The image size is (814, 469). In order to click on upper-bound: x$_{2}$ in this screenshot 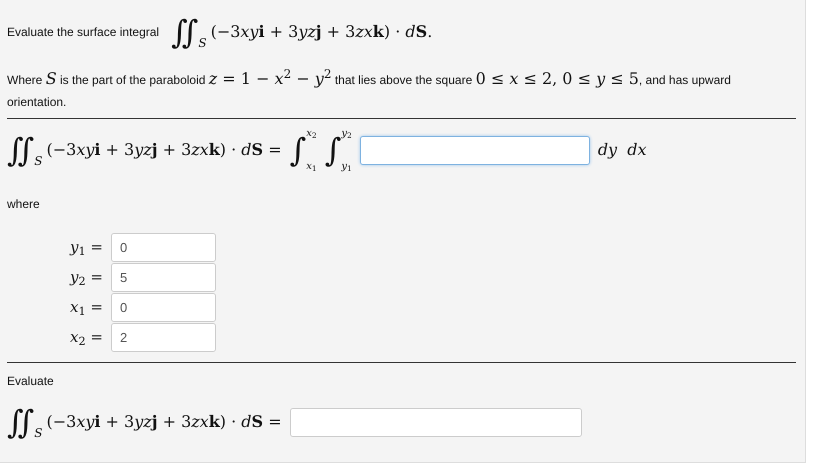, I will do `click(311, 134)`.